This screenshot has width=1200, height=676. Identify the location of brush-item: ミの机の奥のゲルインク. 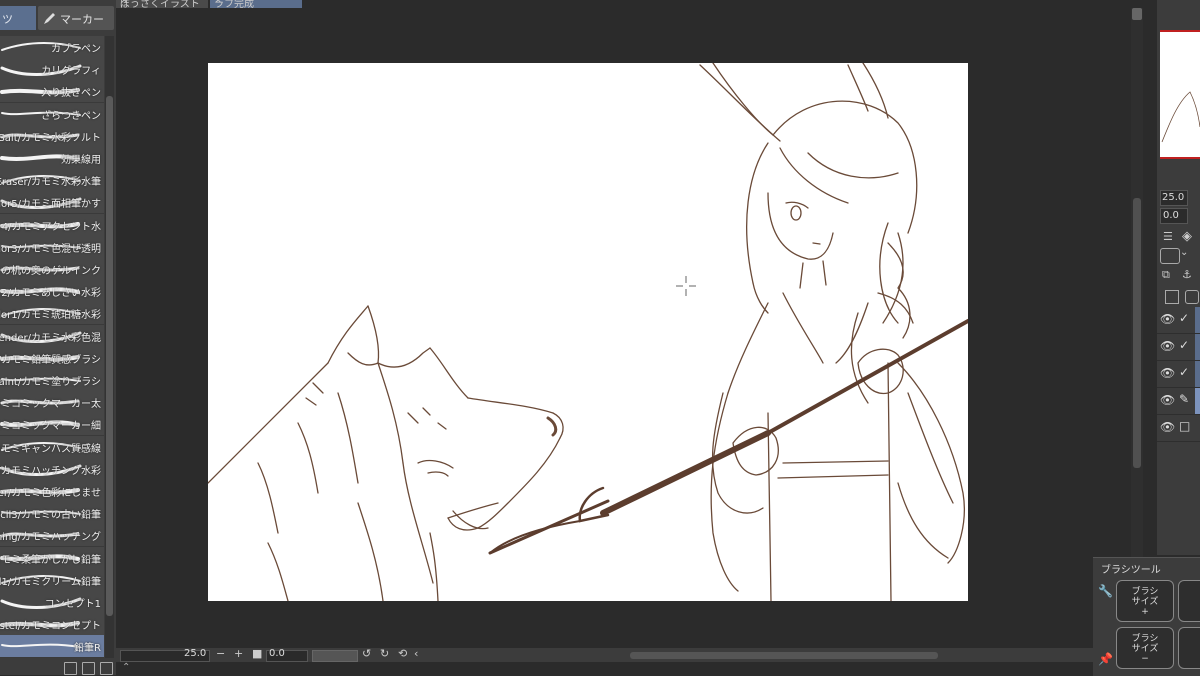
(52, 269).